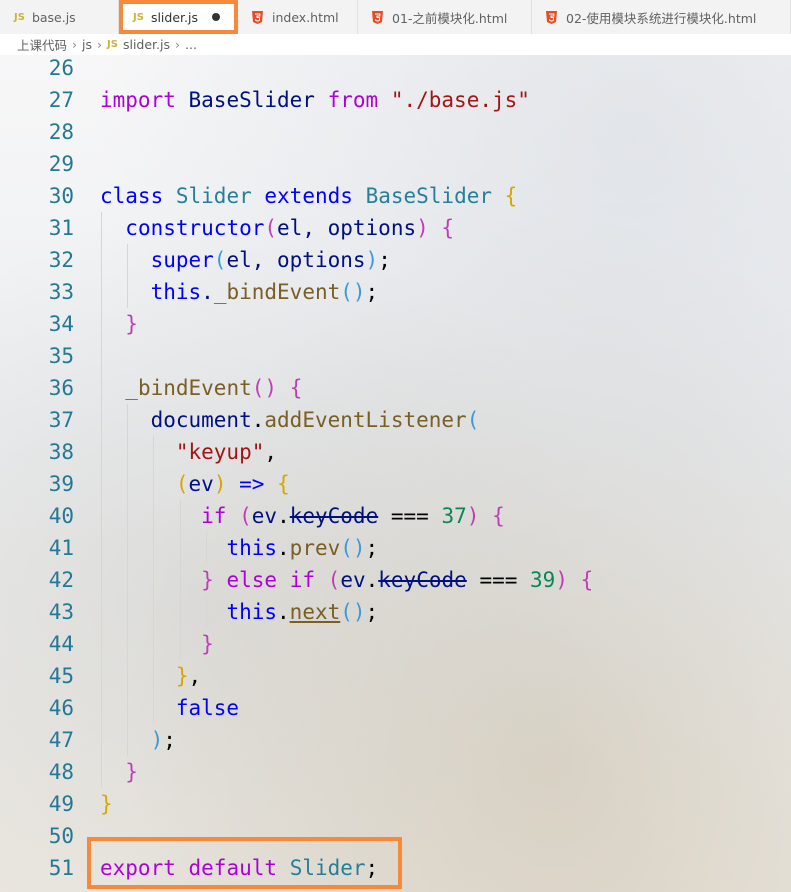 The width and height of the screenshot is (791, 892). What do you see at coordinates (61, 580) in the screenshot?
I see `line-number: 42` at bounding box center [61, 580].